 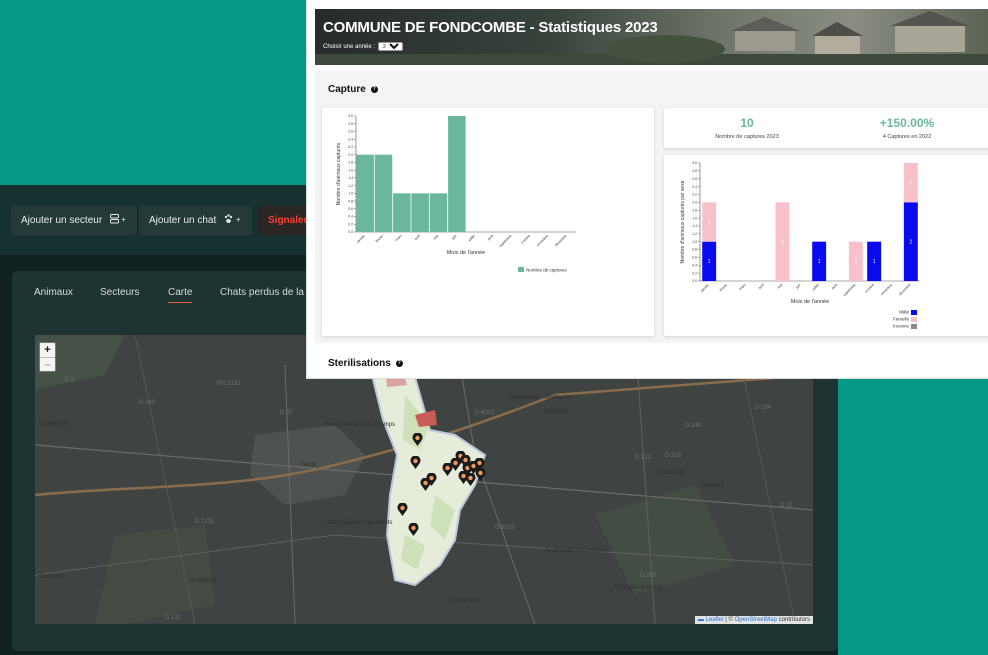 What do you see at coordinates (763, 408) in the screenshot?
I see `road-label: D 104` at bounding box center [763, 408].